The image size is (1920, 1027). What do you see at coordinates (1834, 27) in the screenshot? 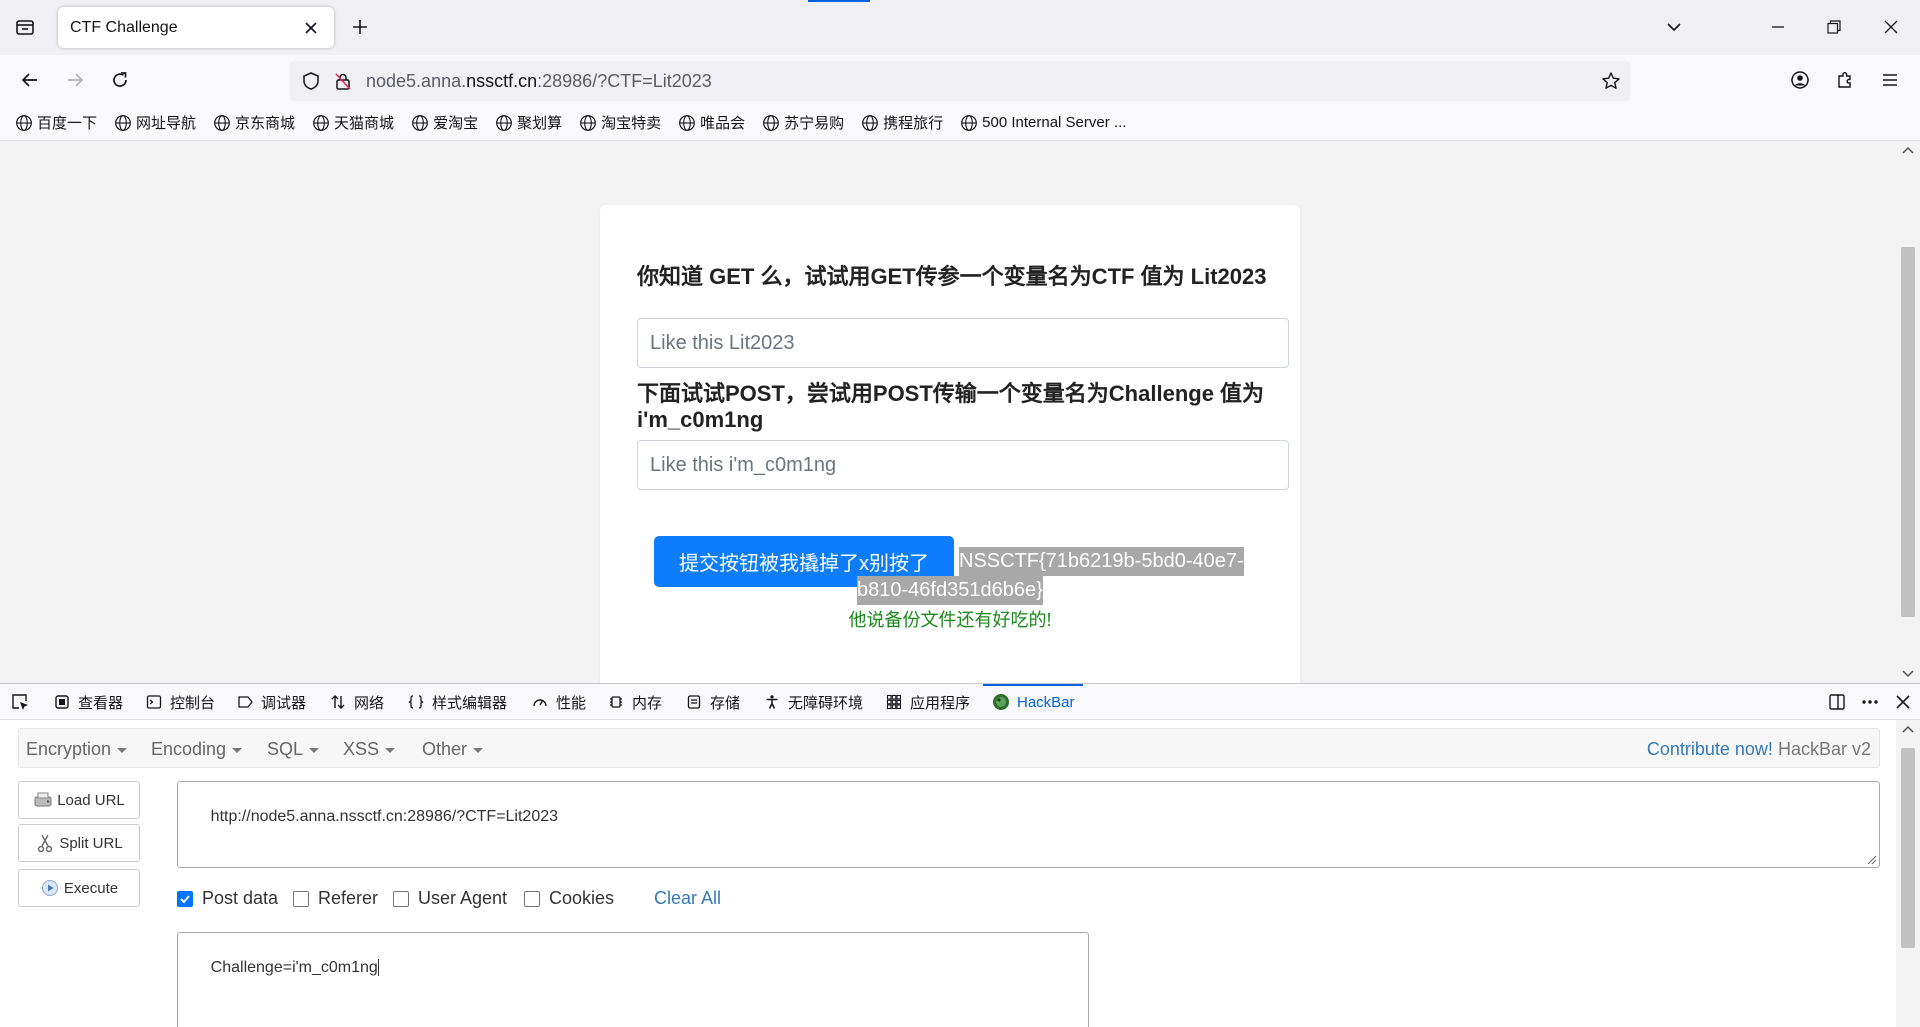
I see `restore-button` at bounding box center [1834, 27].